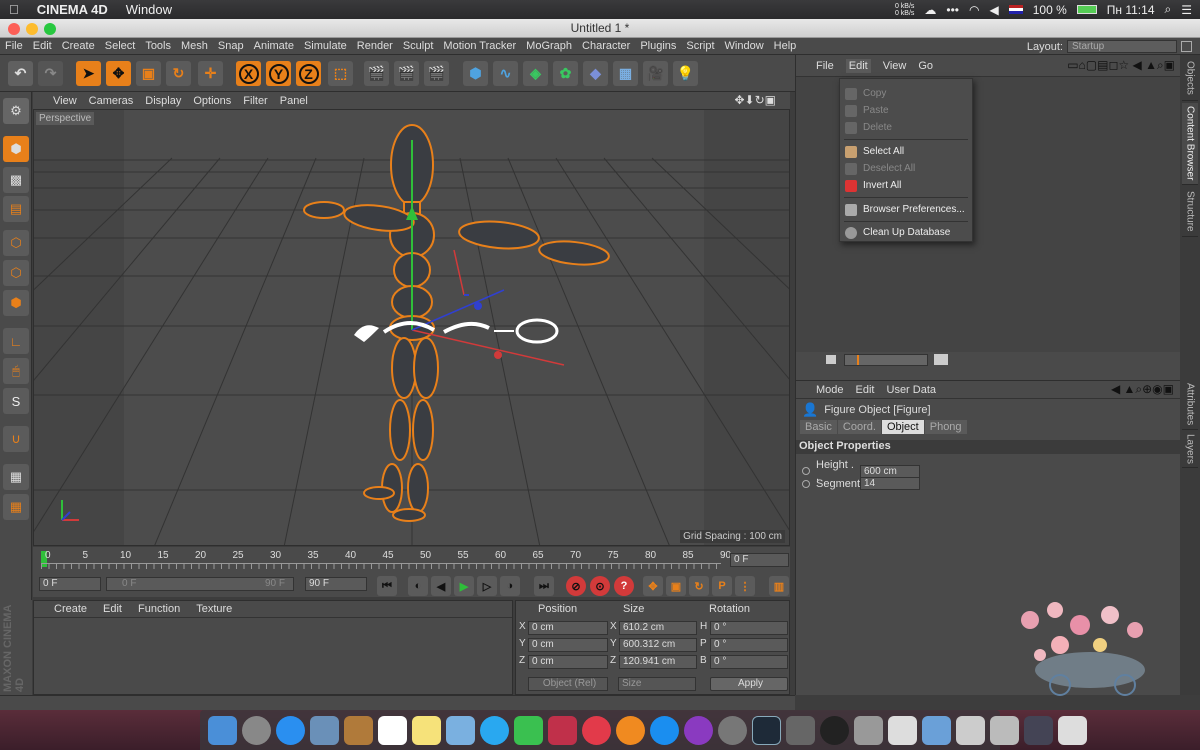 The image size is (1200, 750). Describe the element at coordinates (658, 46) in the screenshot. I see `menu-plugins: Plugins` at that location.